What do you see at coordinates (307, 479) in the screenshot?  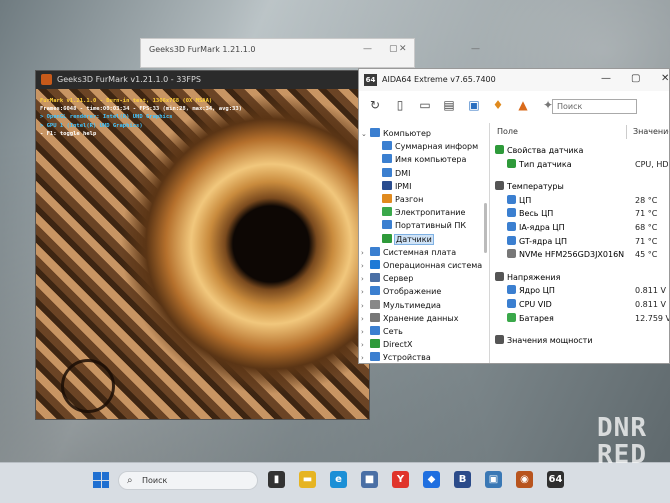 I see `file-explorer-icon: ▬` at bounding box center [307, 479].